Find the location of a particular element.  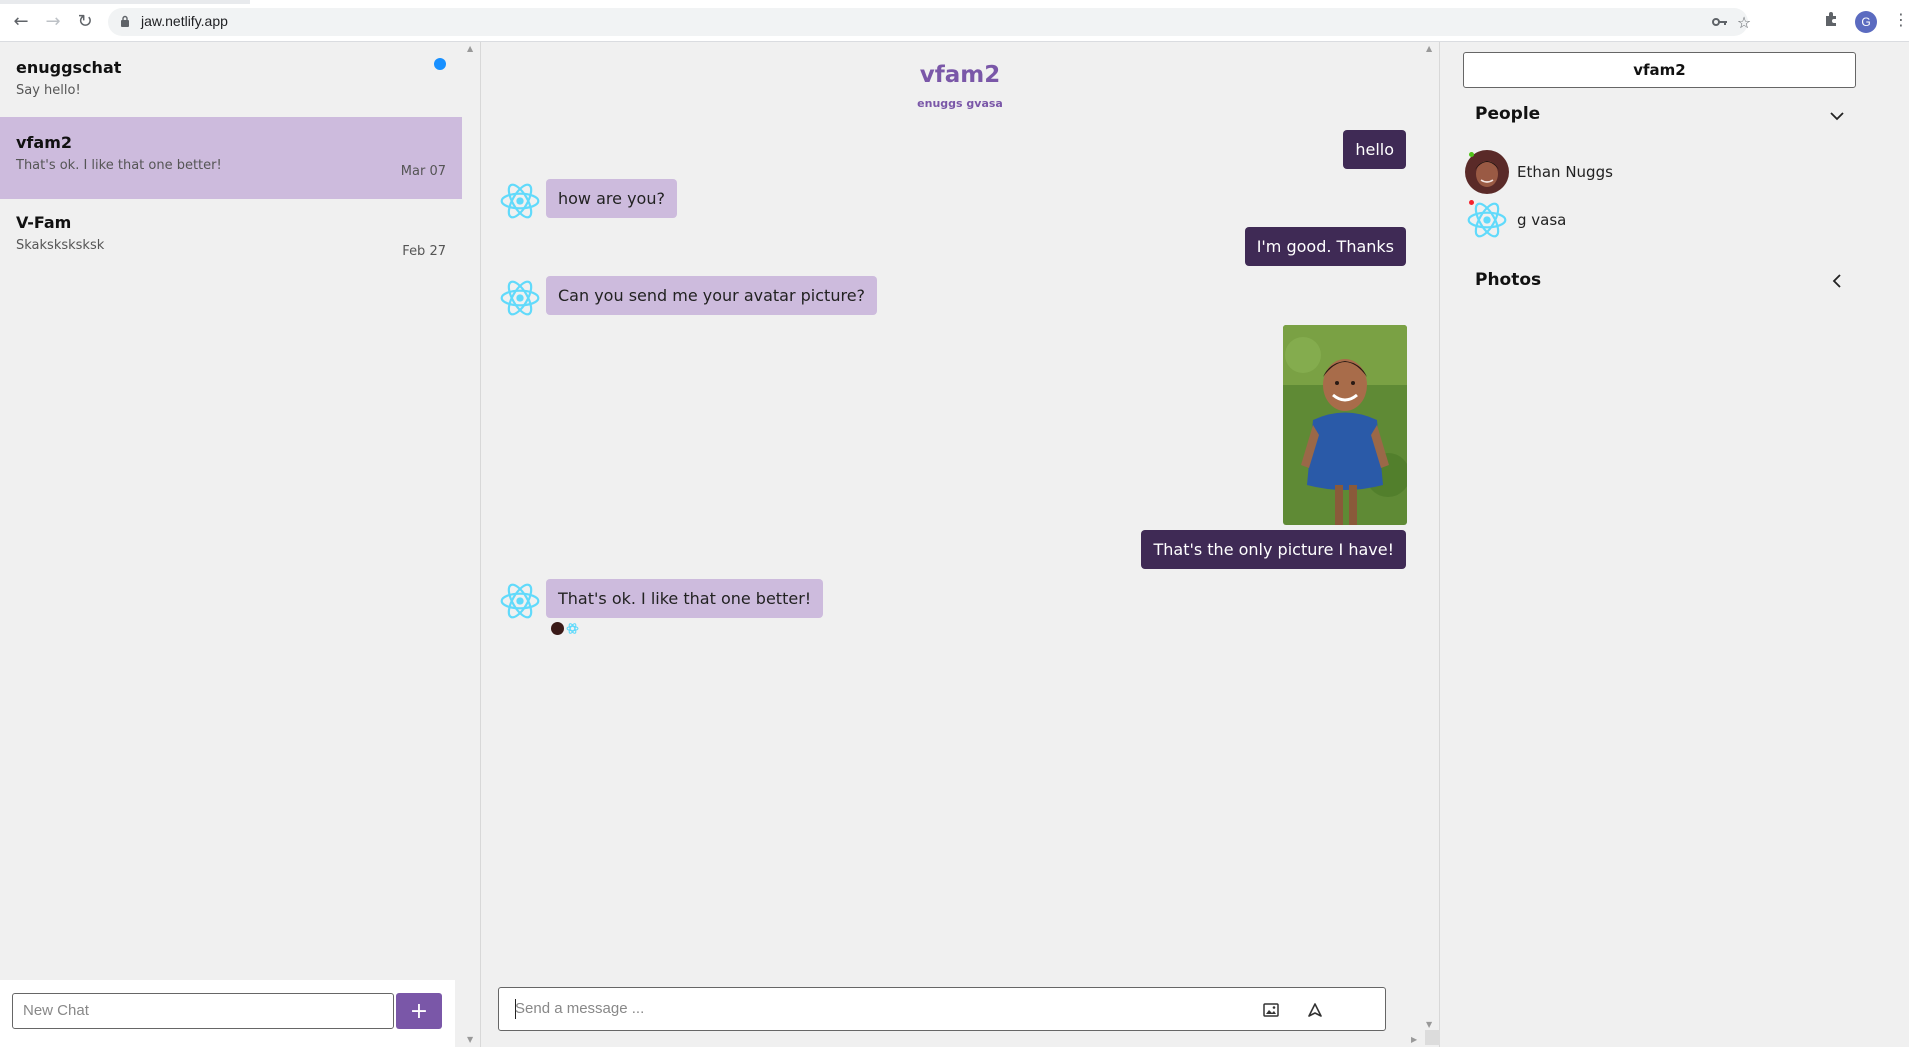

back-icon: ← is located at coordinates (21, 21).